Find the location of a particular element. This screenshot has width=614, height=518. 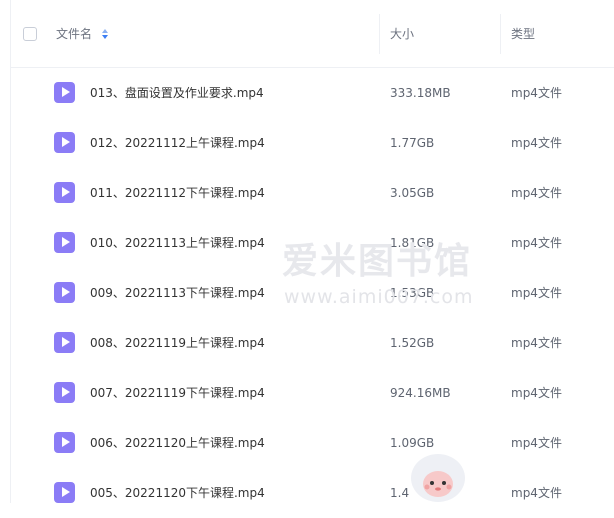

file-row: 006、20221120上午课程.mp4 1.09GB mp4文件 is located at coordinates (312, 443).